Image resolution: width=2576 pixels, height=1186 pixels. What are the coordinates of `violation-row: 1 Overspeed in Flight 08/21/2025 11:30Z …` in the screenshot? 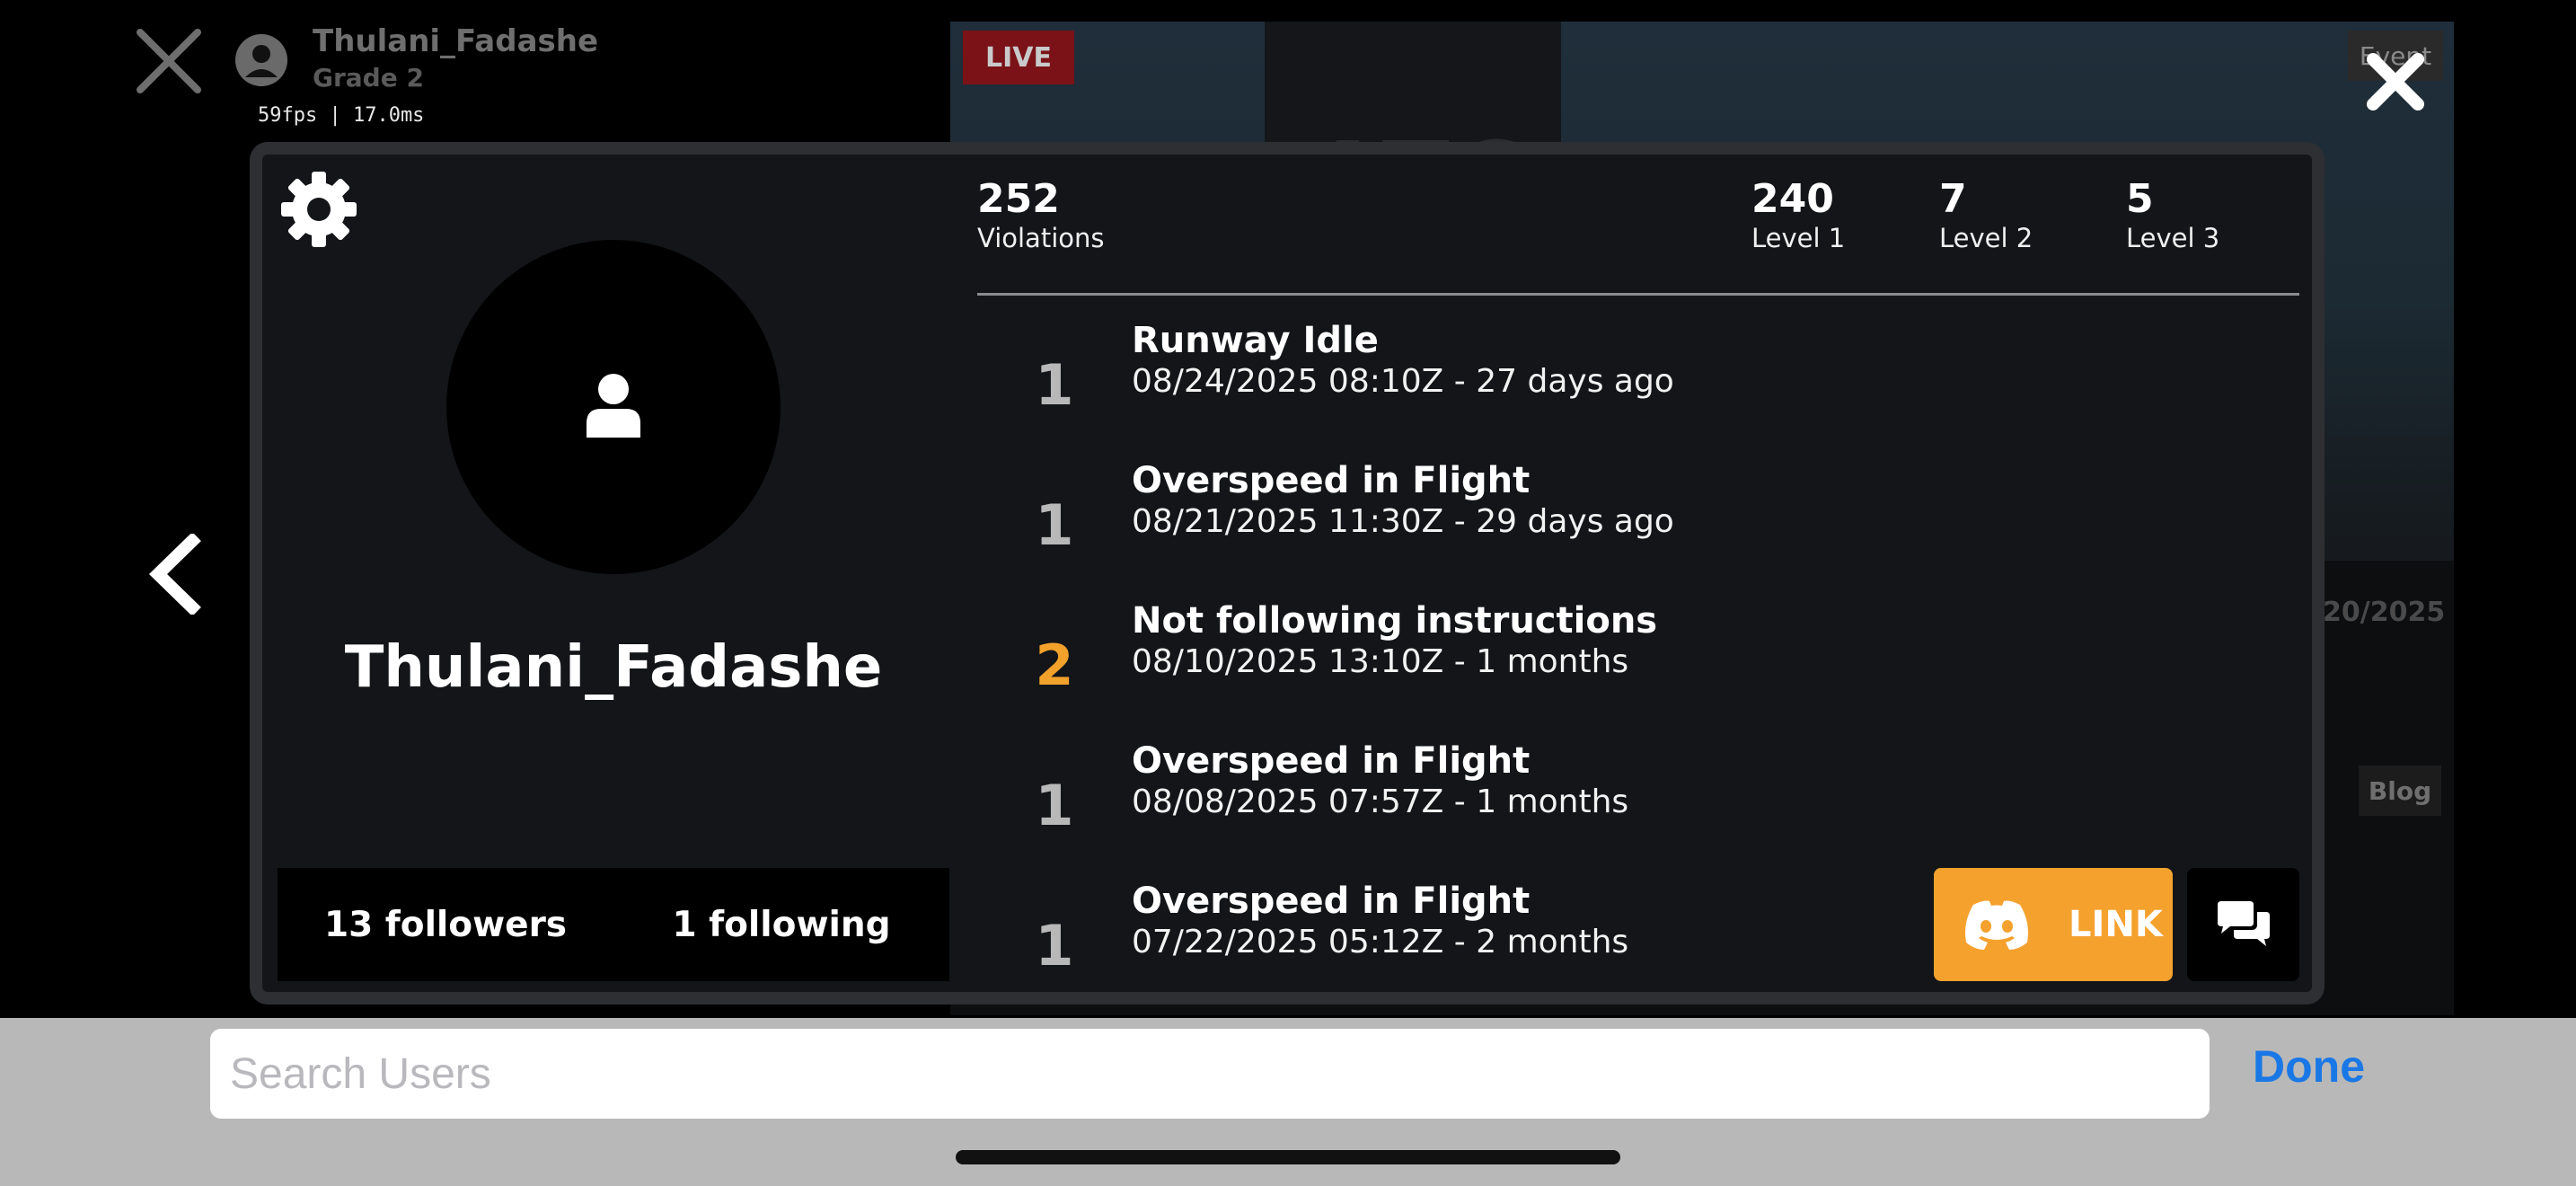 It's located at (1638, 527).